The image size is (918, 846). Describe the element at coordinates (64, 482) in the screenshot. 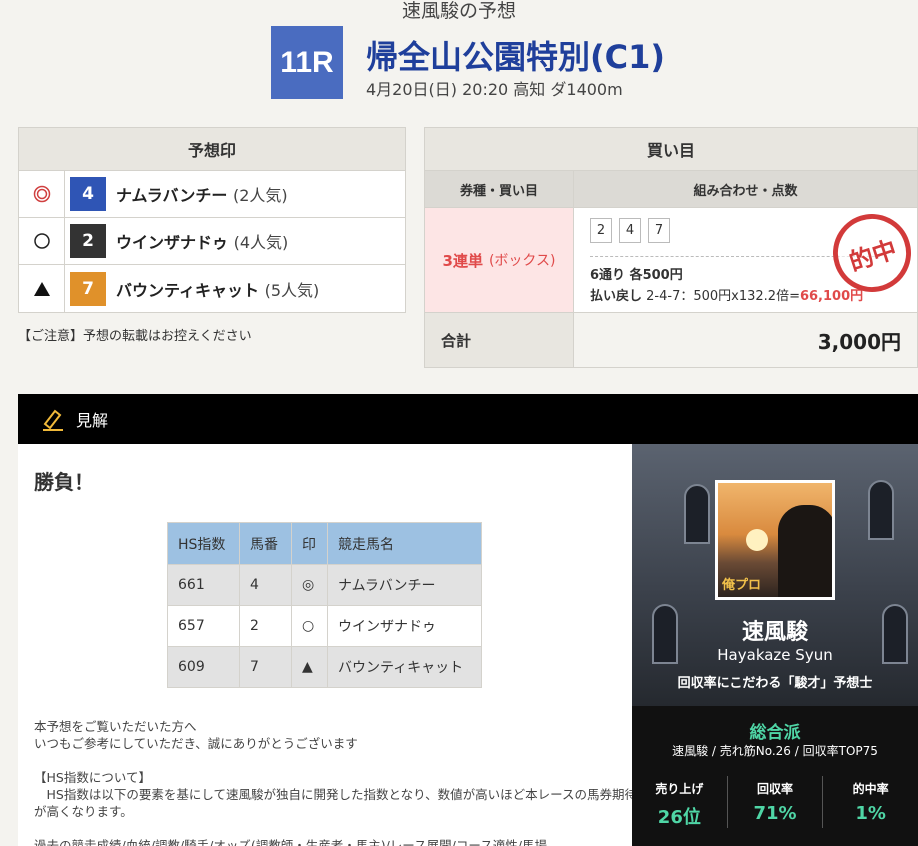

I see `opinion-headline: 勝負！` at that location.